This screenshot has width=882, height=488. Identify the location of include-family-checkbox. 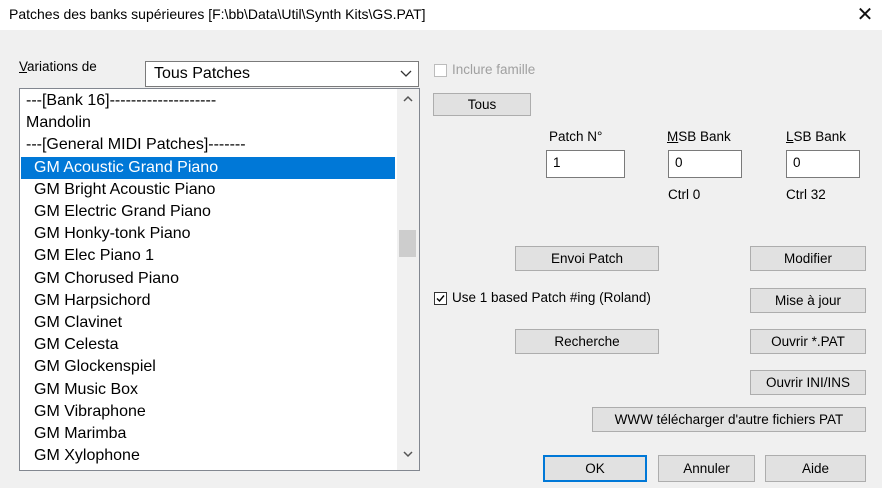
(440, 70).